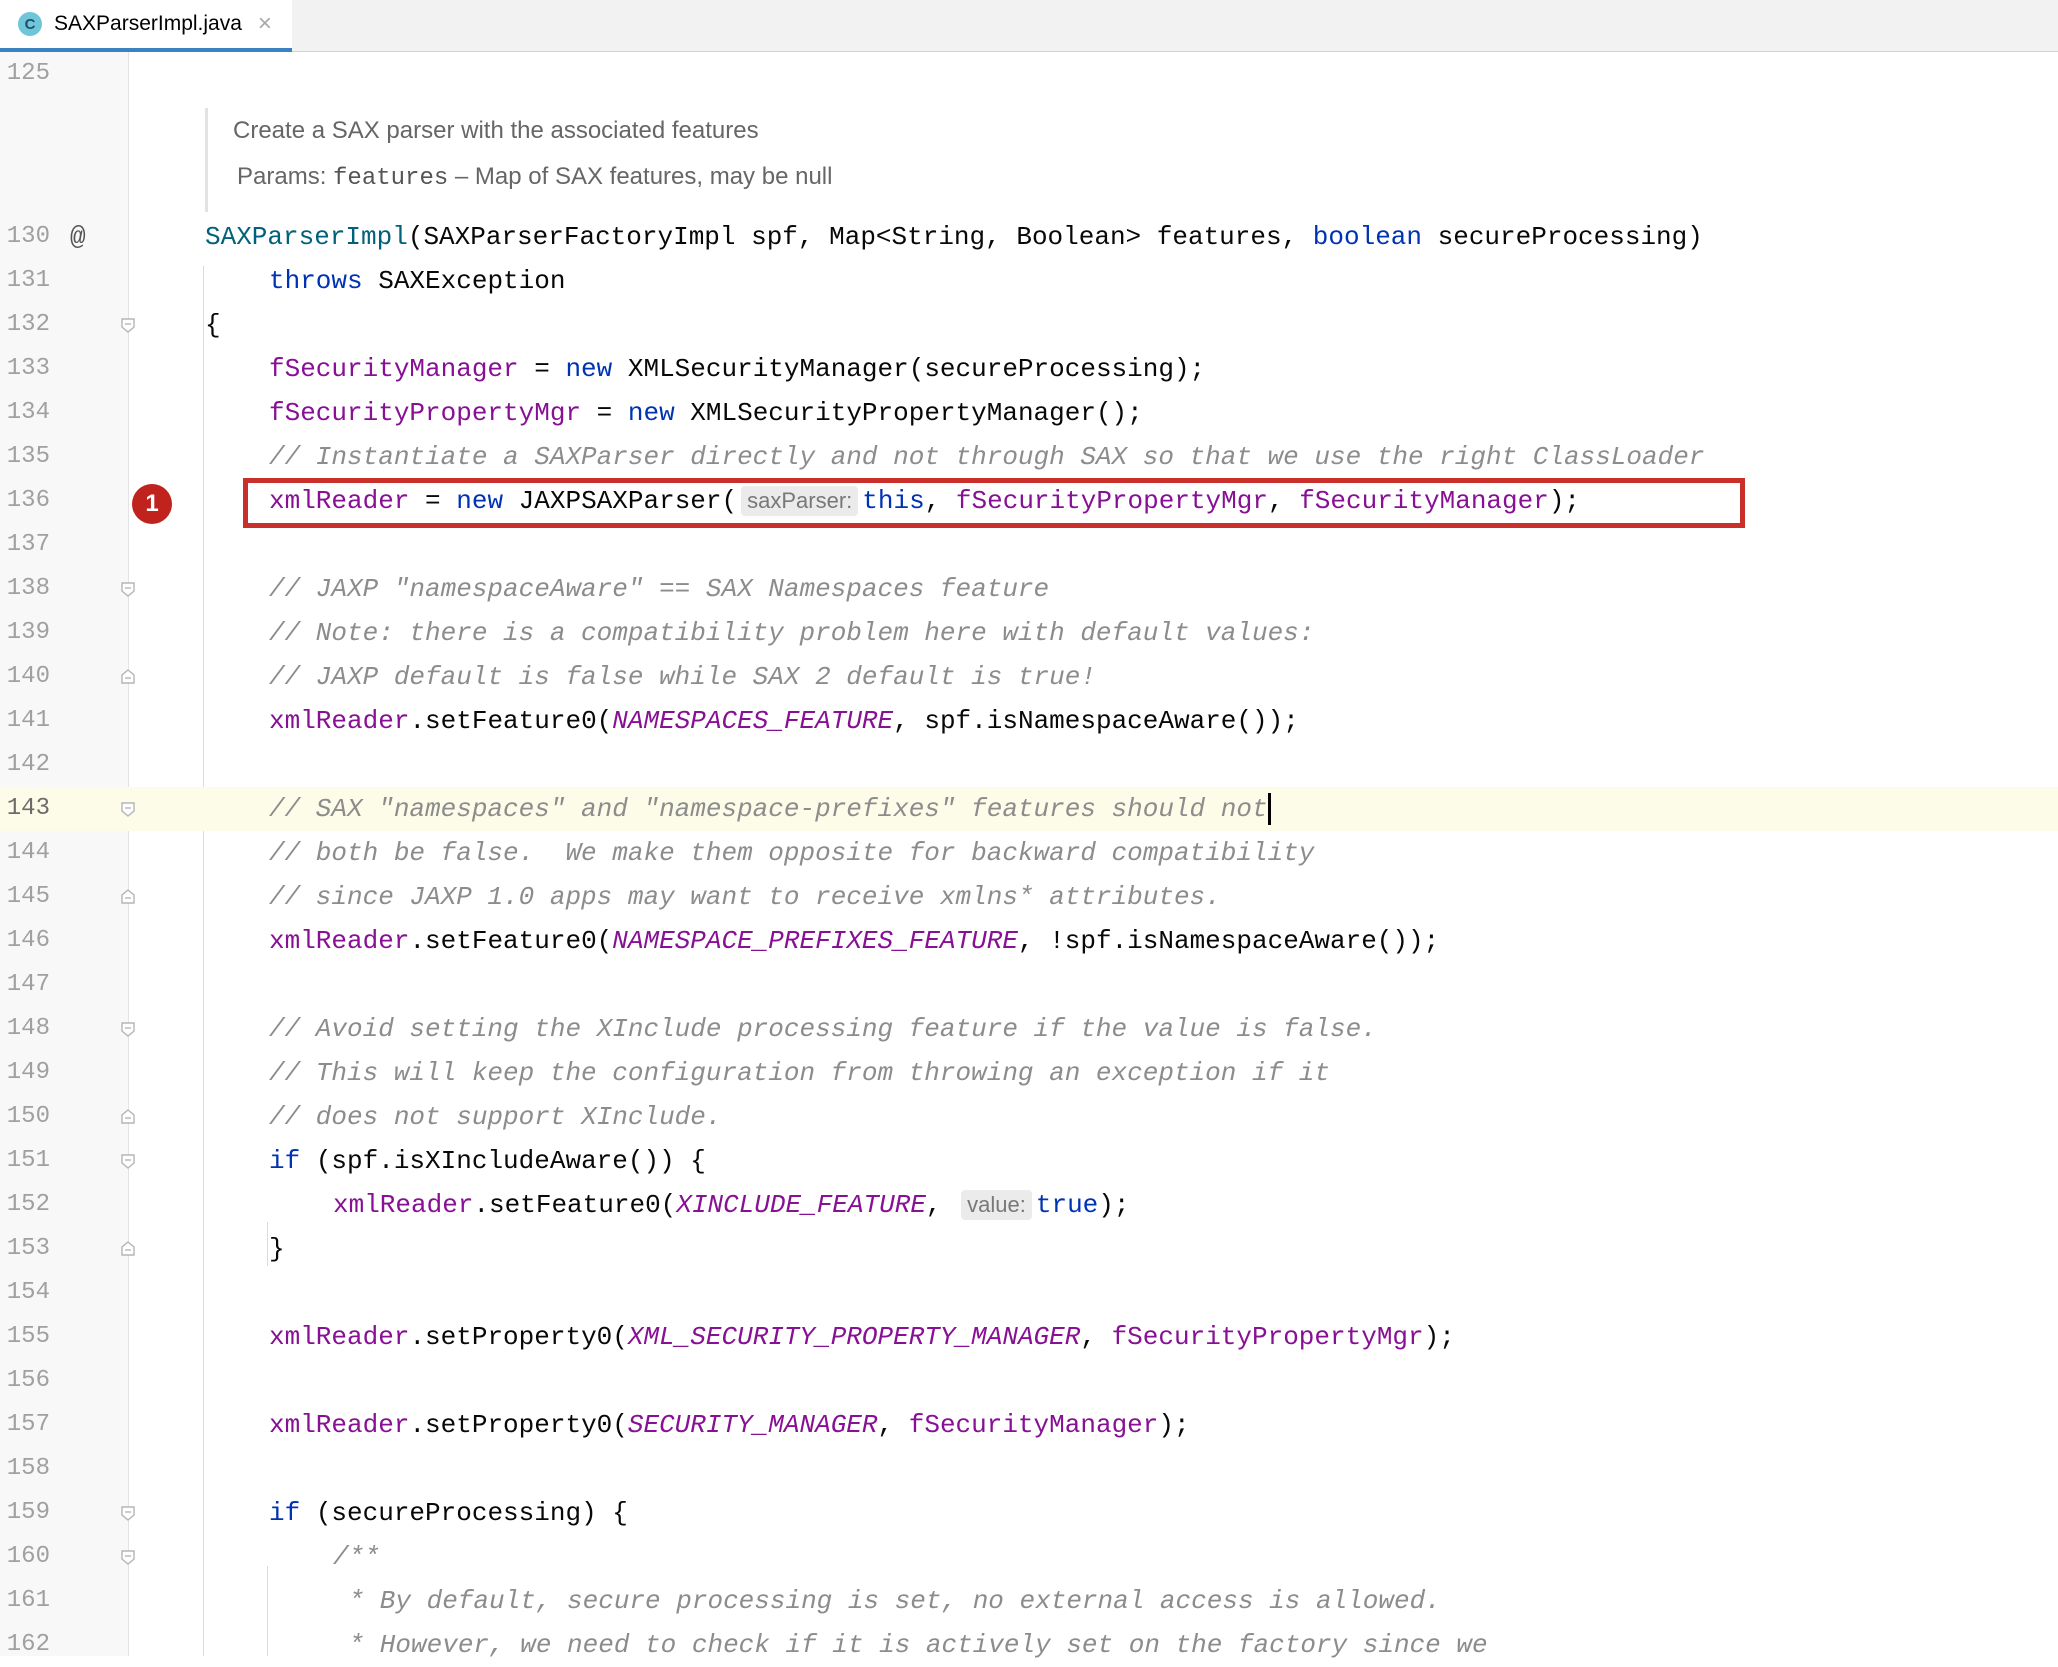  I want to click on line-number: 148, so click(28, 1028).